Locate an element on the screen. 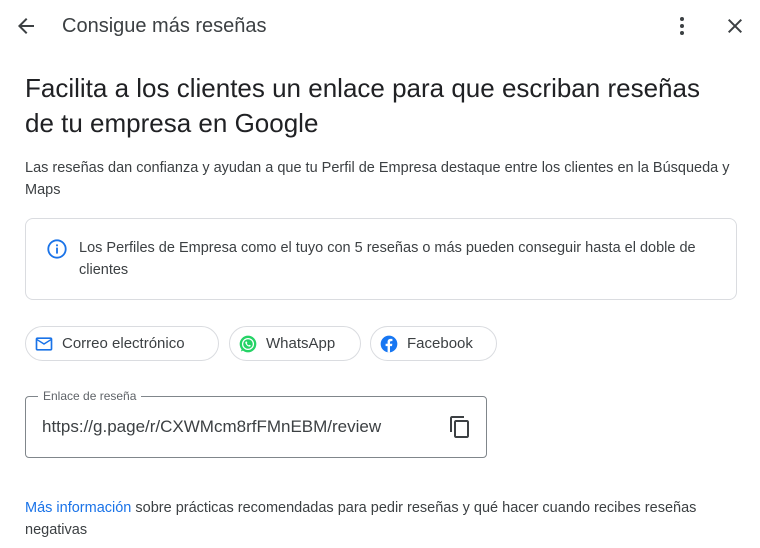  review-link-field: Enlace de reseña is located at coordinates (256, 423).